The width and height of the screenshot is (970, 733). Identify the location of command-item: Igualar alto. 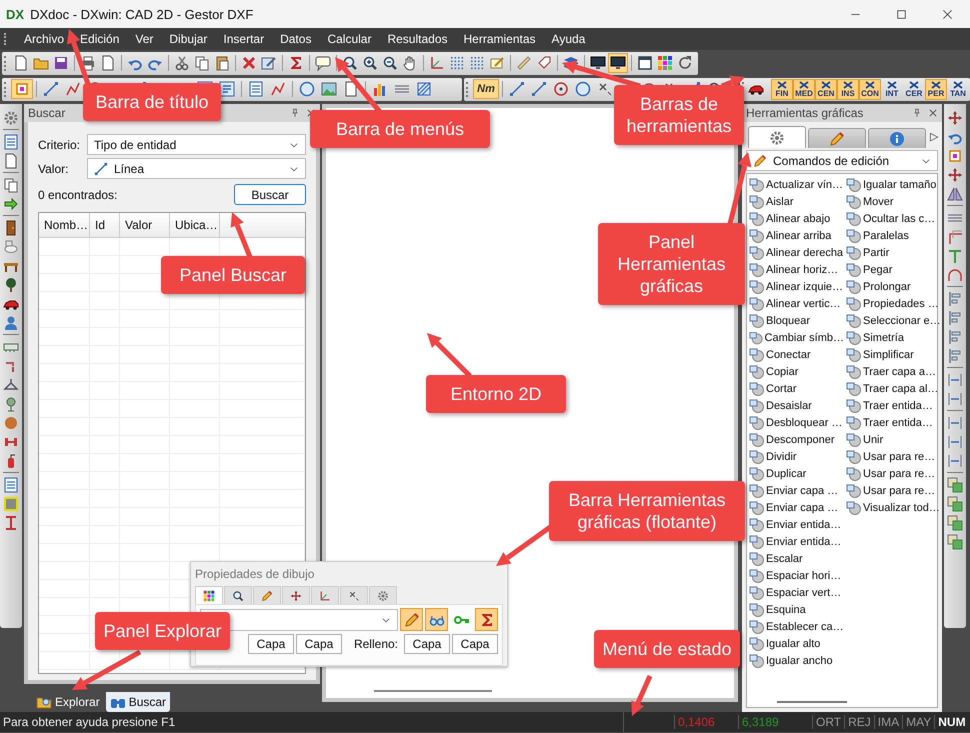
(793, 644).